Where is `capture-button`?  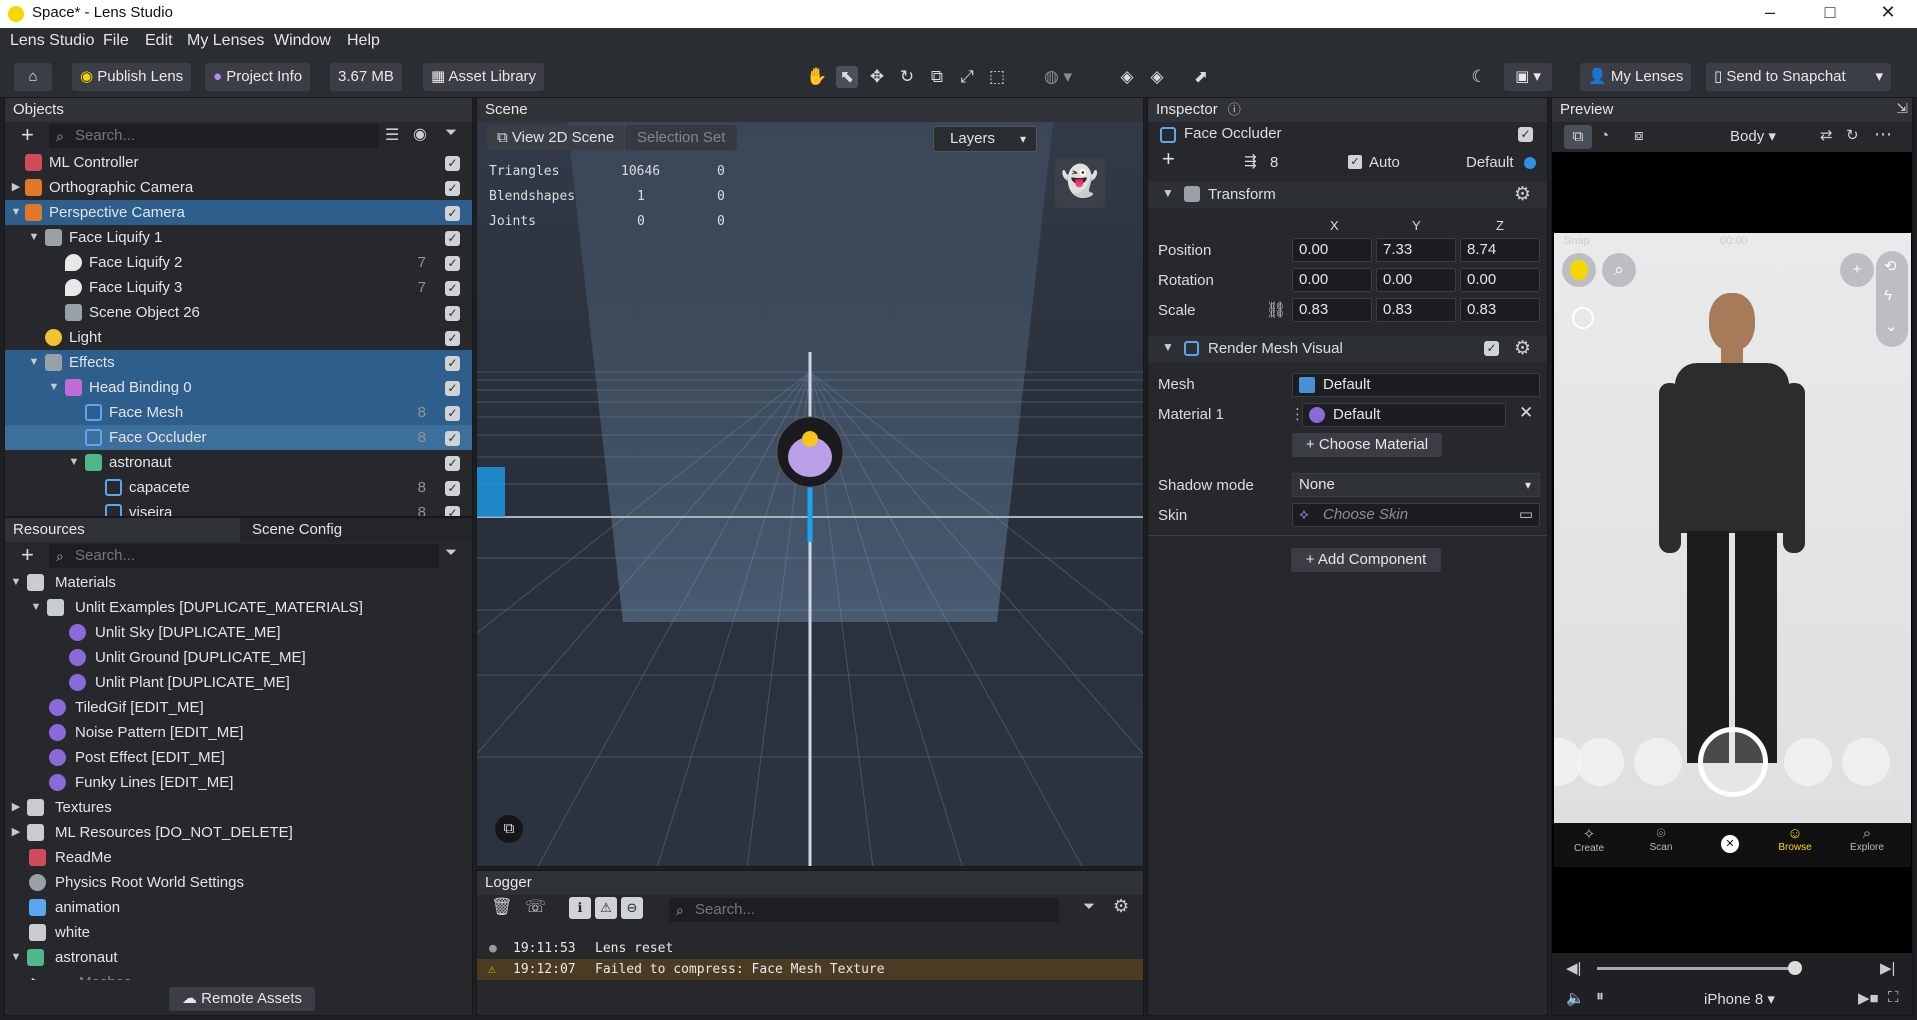
capture-button is located at coordinates (1733, 762).